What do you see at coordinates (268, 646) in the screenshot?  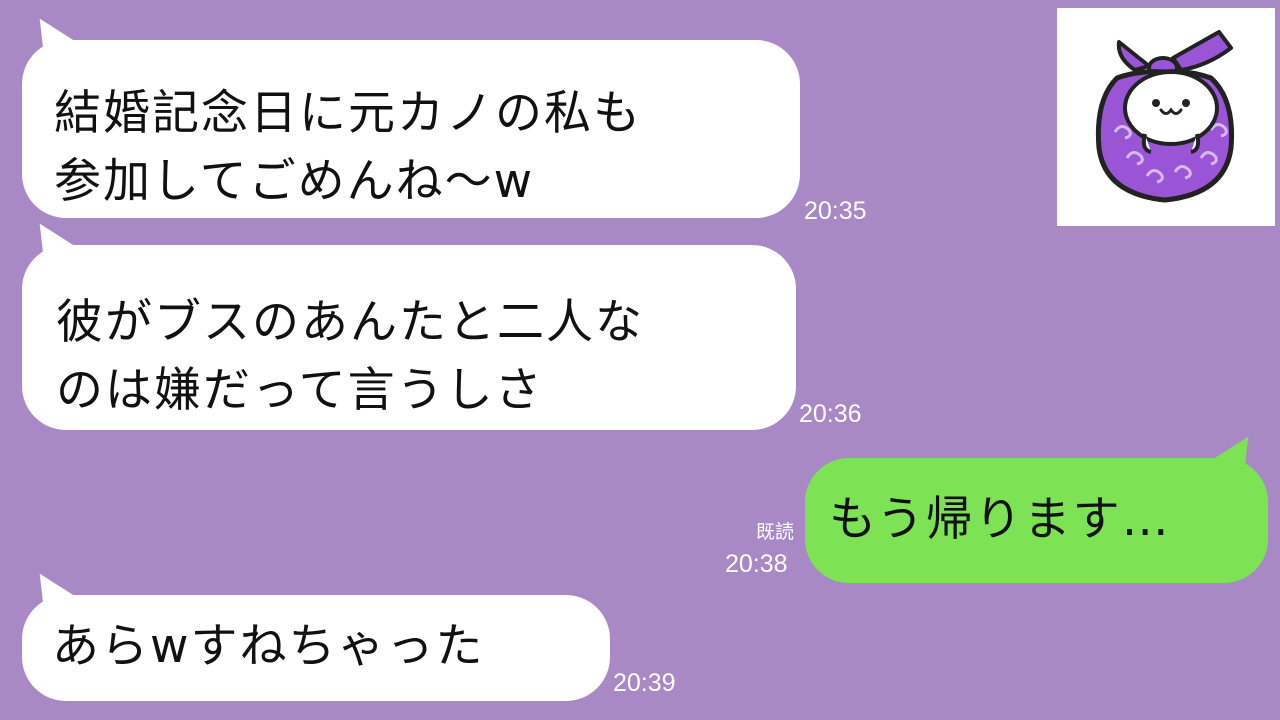 I see `message-text-line: あらwすねちゃった` at bounding box center [268, 646].